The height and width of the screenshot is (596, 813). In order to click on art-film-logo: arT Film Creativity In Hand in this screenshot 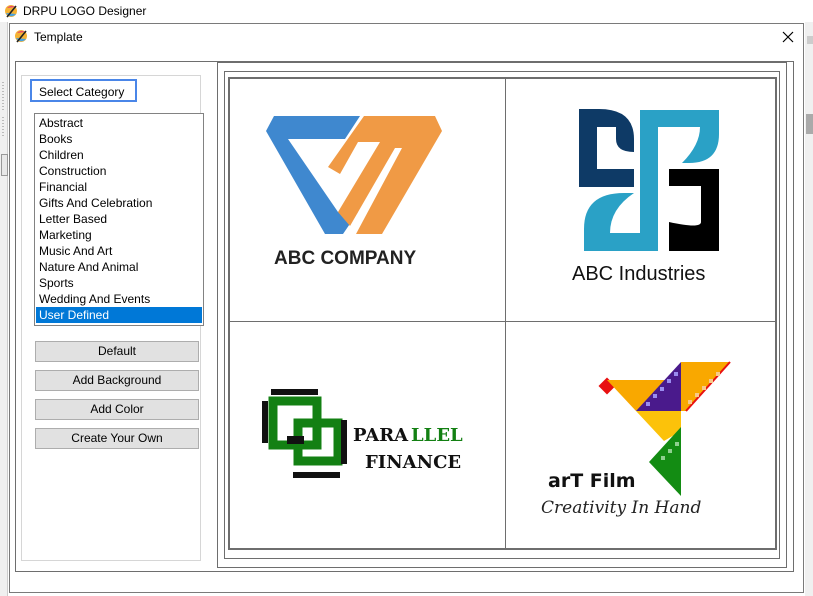, I will do `click(636, 439)`.